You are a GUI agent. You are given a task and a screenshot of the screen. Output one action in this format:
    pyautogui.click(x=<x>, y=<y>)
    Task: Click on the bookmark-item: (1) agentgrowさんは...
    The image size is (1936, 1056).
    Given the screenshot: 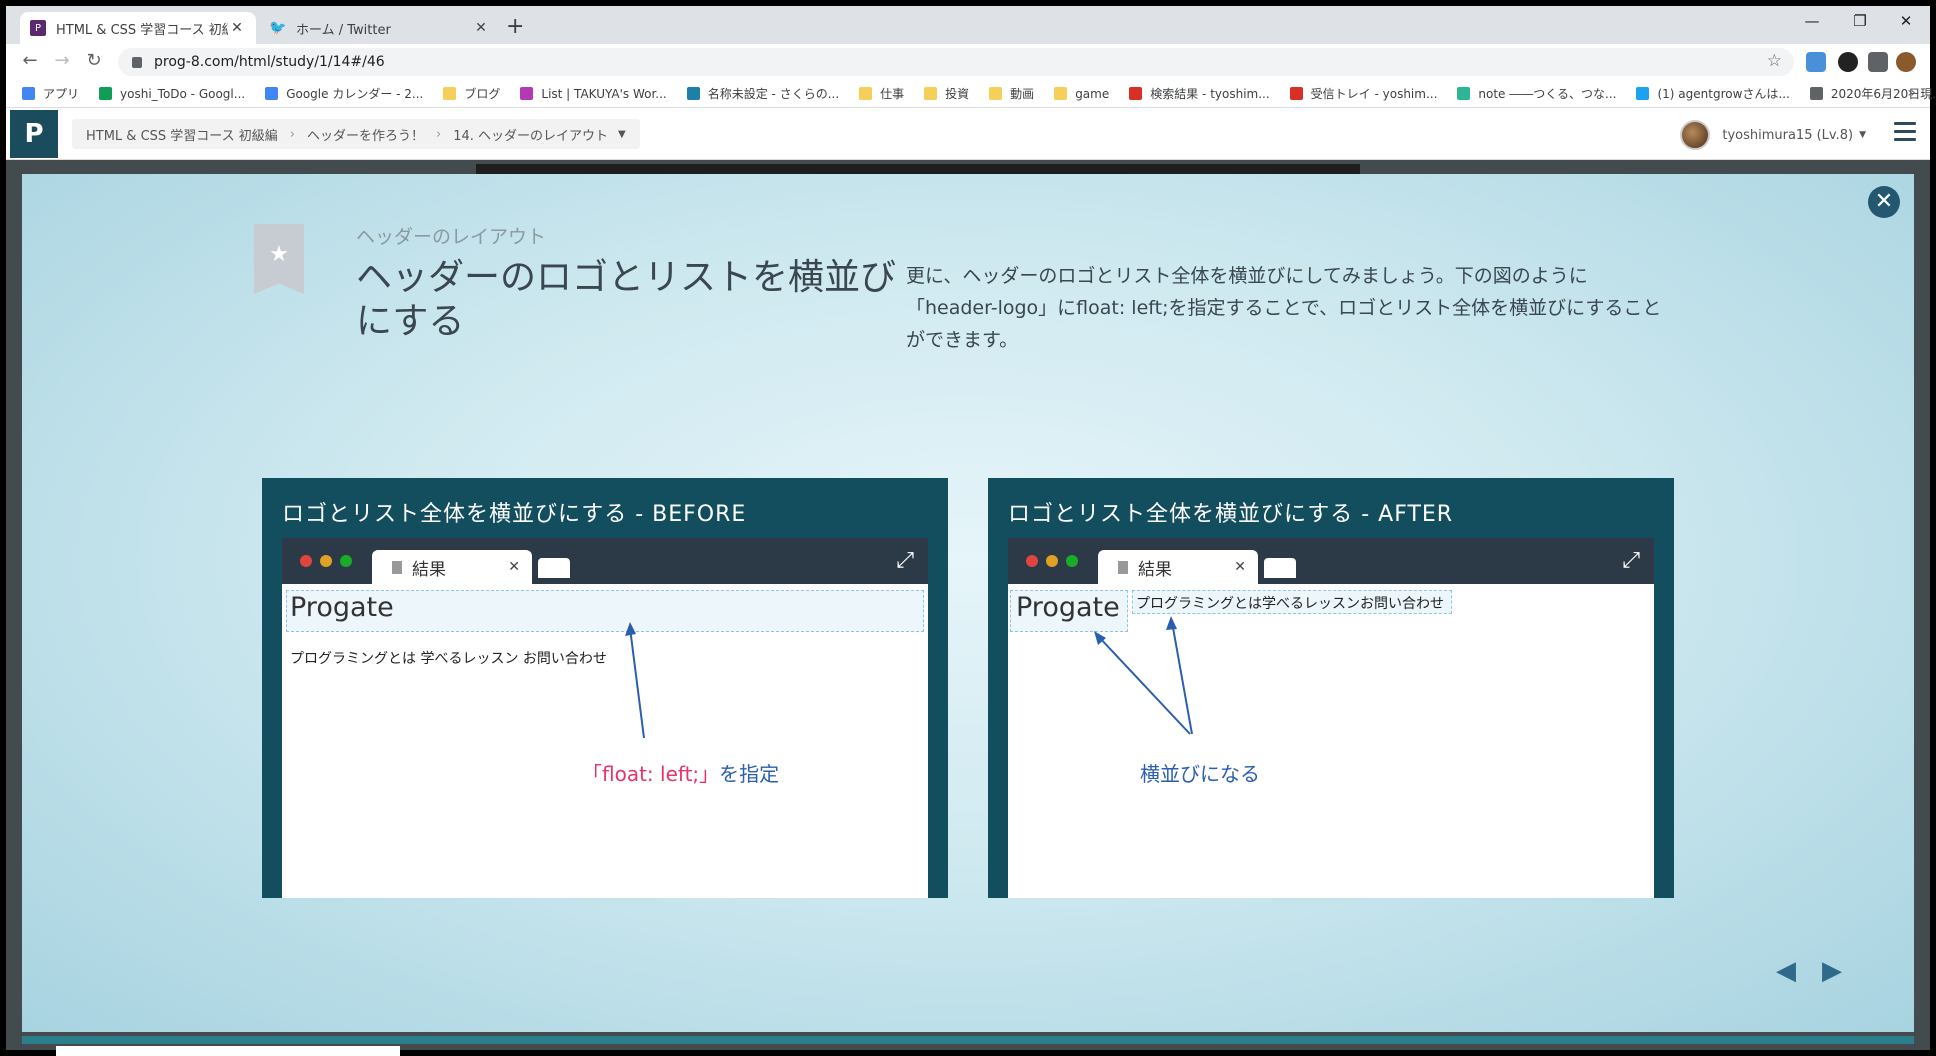 What is the action you would take?
    pyautogui.click(x=1713, y=93)
    